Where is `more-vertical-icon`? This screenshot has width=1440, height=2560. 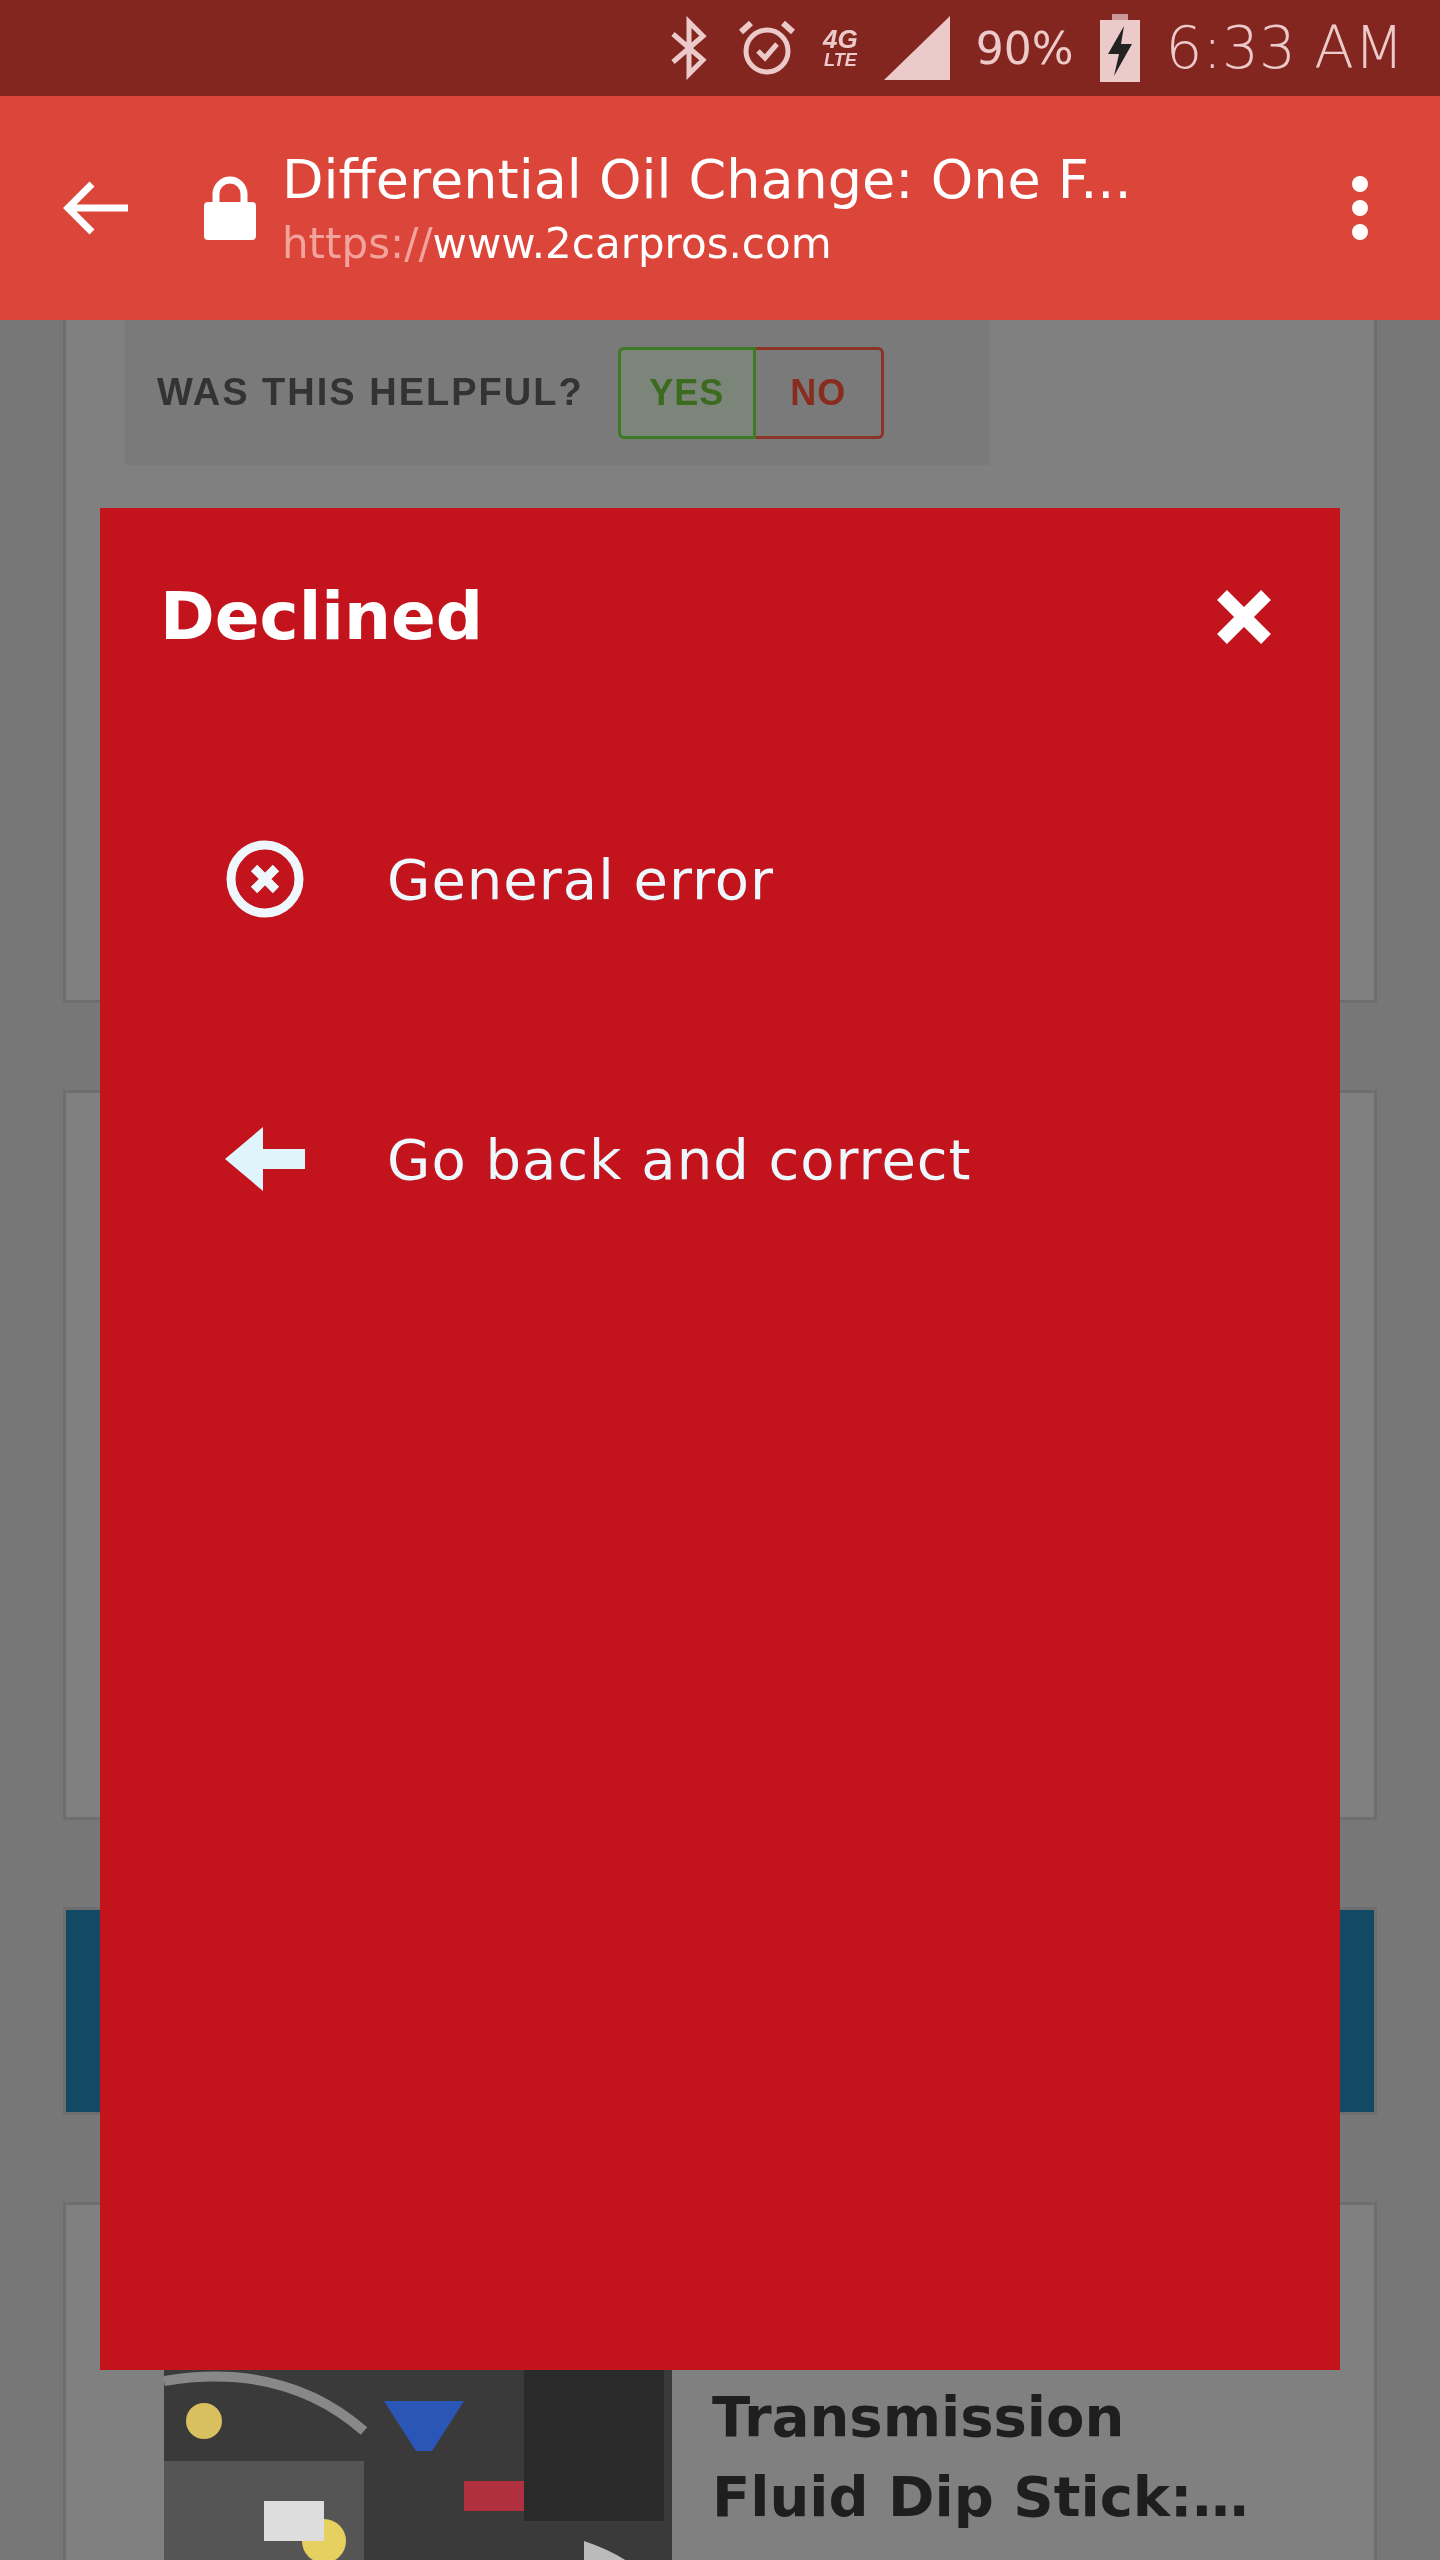 more-vertical-icon is located at coordinates (1360, 208).